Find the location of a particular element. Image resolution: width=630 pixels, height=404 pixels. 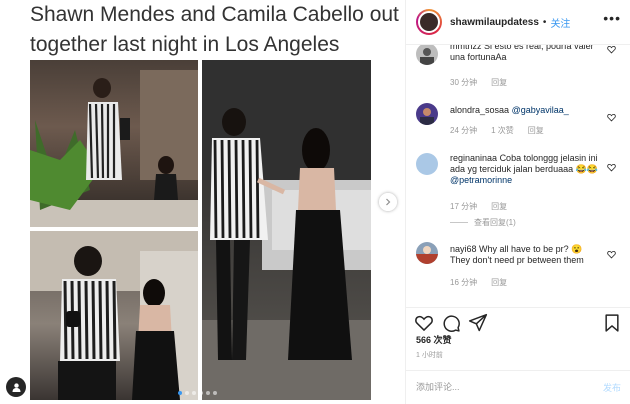

comment-bubble-icon is located at coordinates (451, 323).